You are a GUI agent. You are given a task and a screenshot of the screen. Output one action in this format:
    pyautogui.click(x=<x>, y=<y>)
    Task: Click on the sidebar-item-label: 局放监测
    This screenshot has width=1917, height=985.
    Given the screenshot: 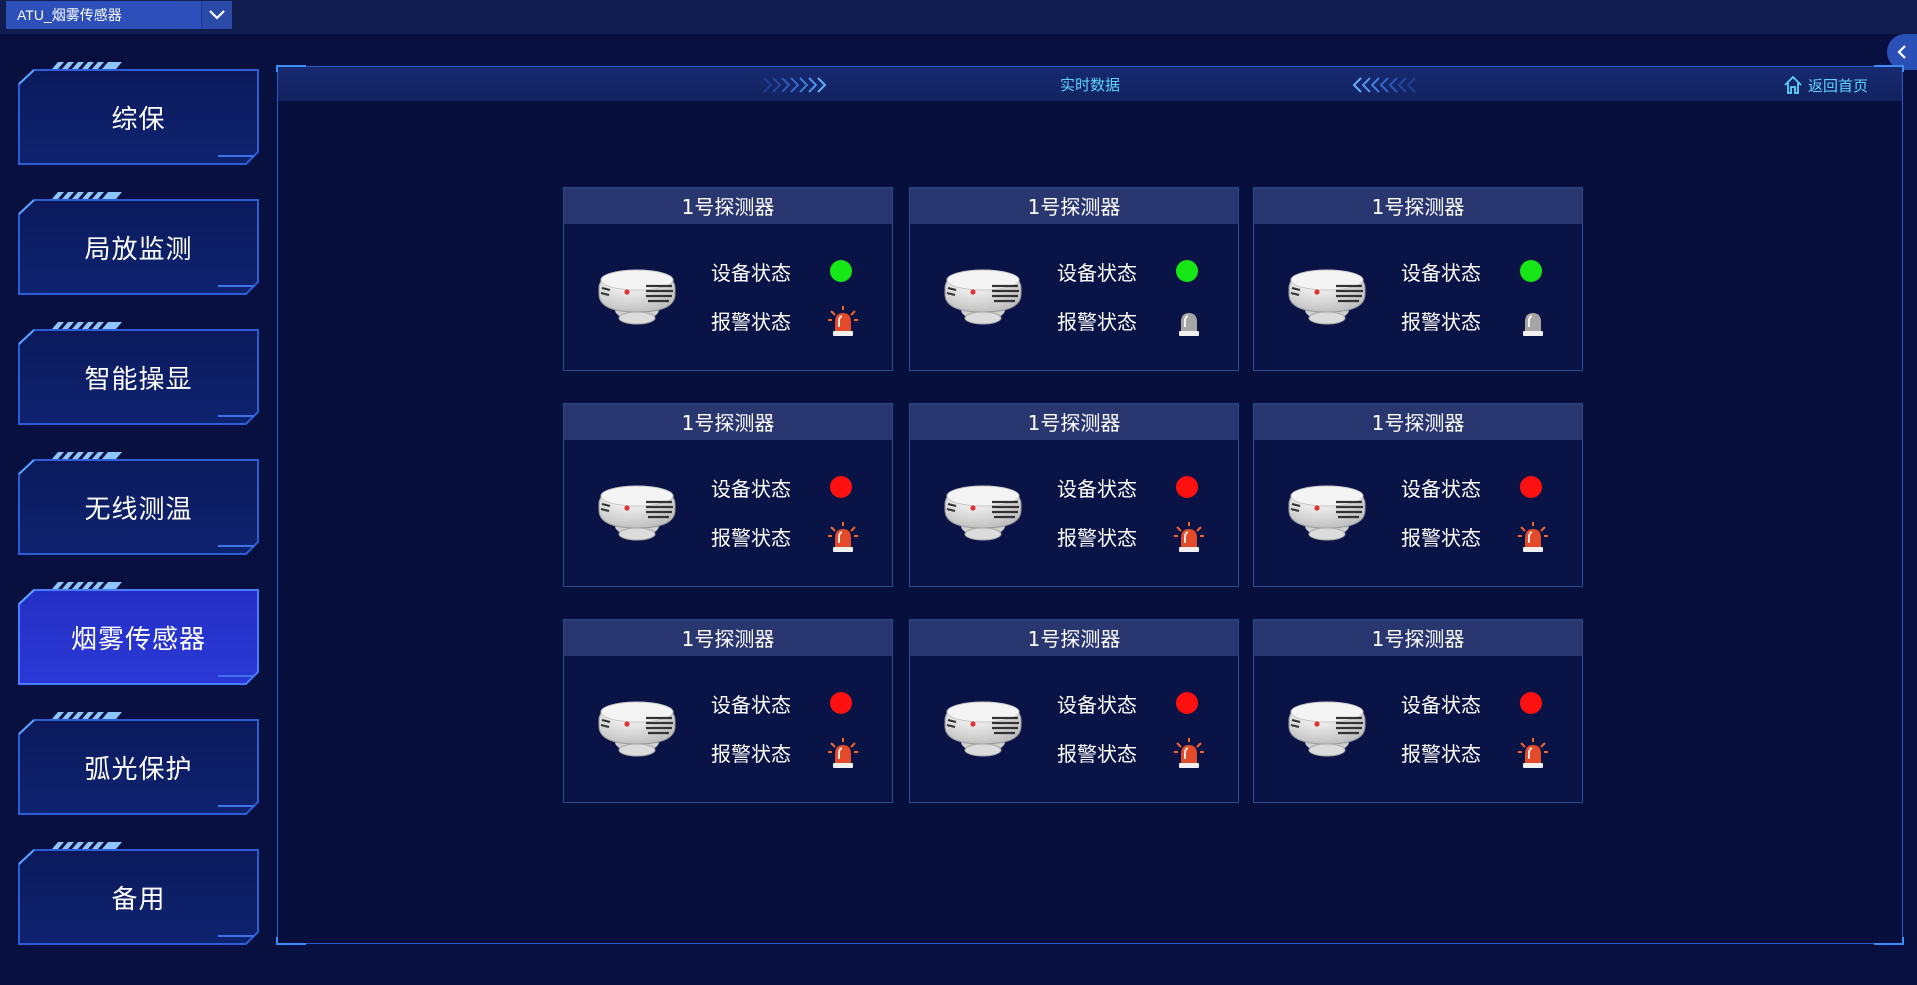 What is the action you would take?
    pyautogui.click(x=138, y=249)
    